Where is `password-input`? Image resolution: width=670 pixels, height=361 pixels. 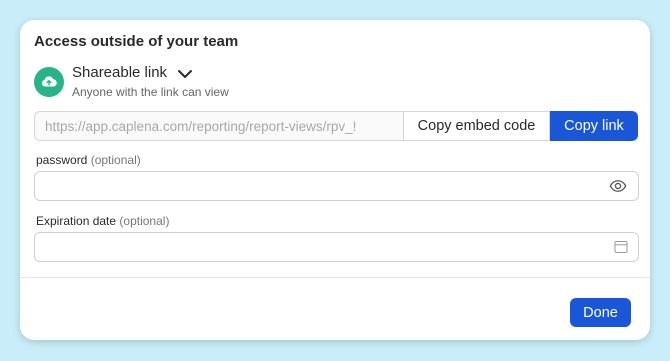
password-input is located at coordinates (315, 186).